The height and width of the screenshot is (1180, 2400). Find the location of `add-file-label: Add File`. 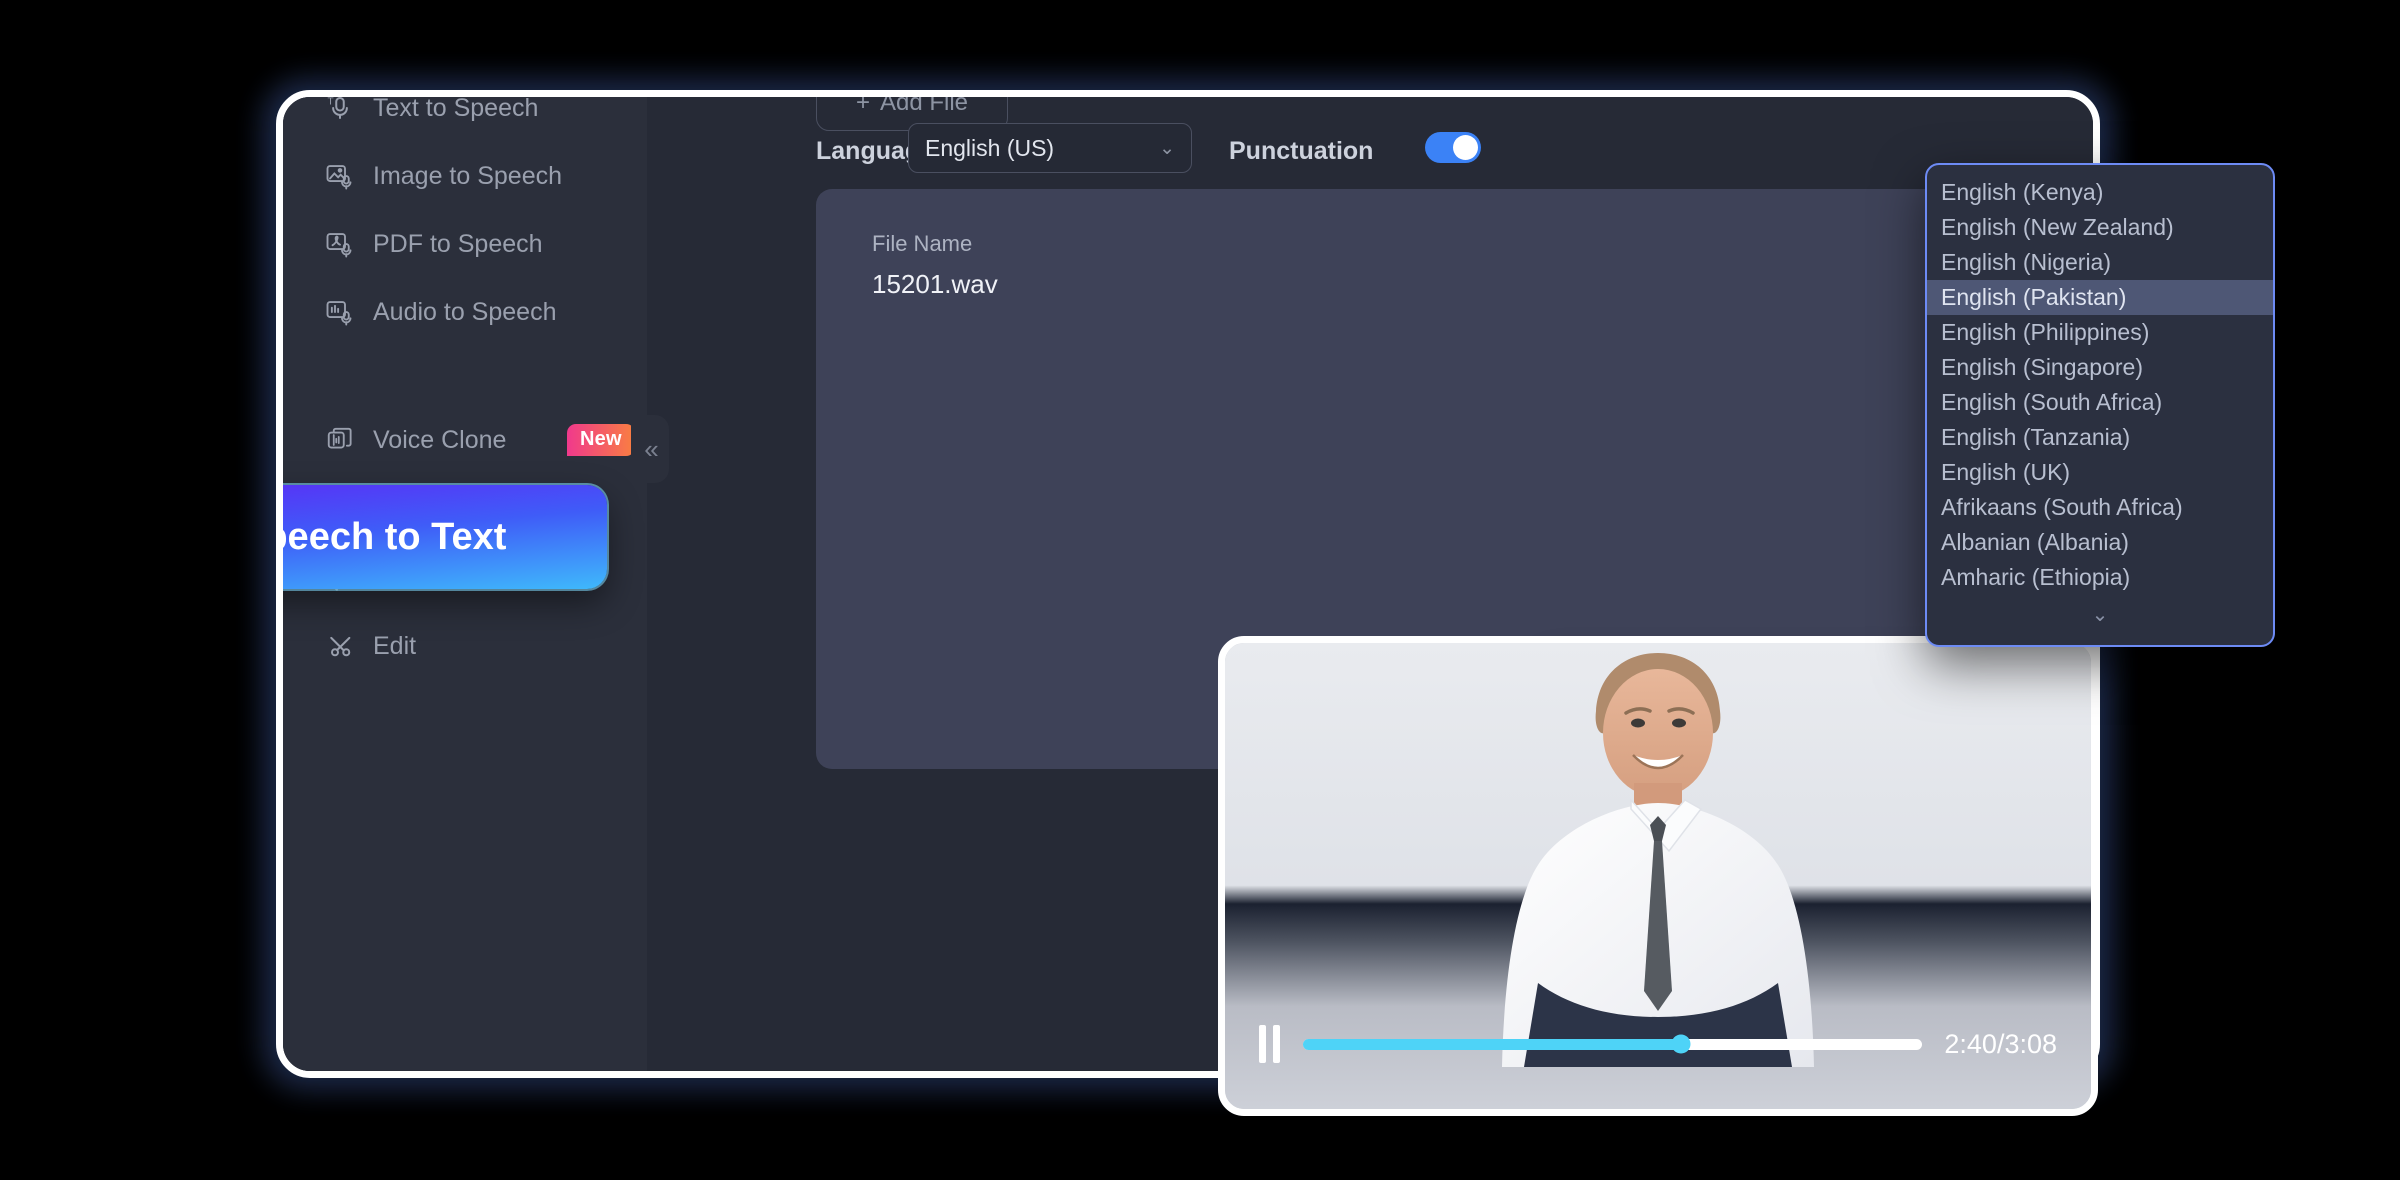

add-file-label: Add File is located at coordinates (924, 103).